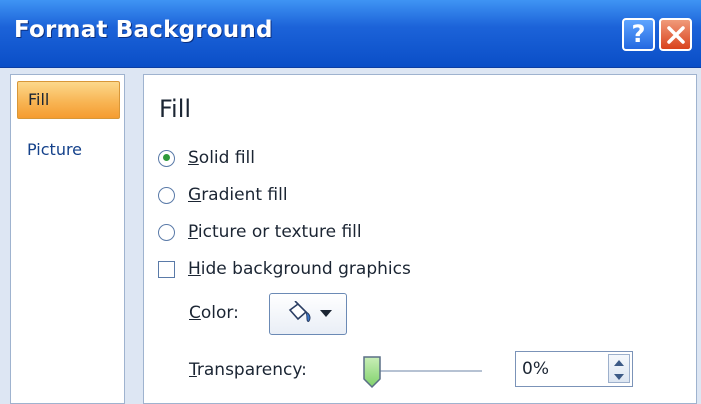  What do you see at coordinates (68, 100) in the screenshot?
I see `nav-item-fill: Fill` at bounding box center [68, 100].